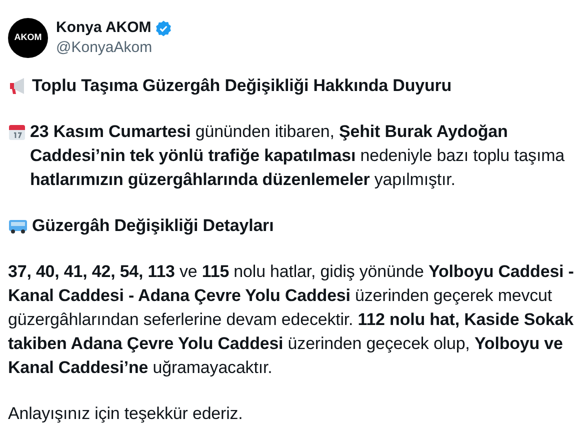  What do you see at coordinates (17, 132) in the screenshot?
I see `calendar-icon` at bounding box center [17, 132].